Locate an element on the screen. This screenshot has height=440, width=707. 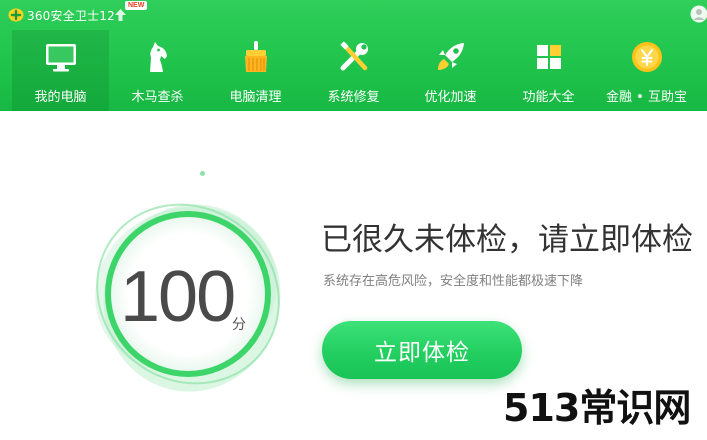
new-badge: NEW is located at coordinates (136, 5).